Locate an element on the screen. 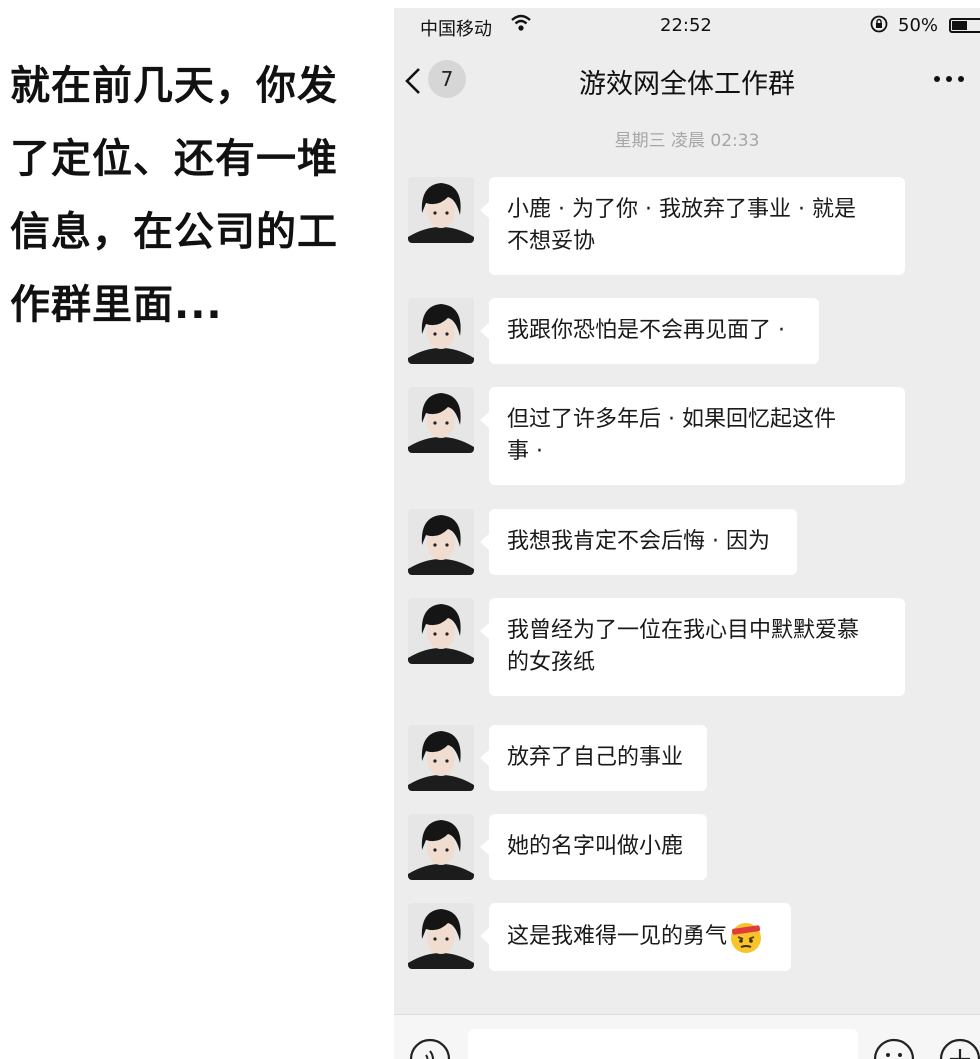 This screenshot has width=980, height=1059. message-text: 放弃了自己的事业 is located at coordinates (595, 757).